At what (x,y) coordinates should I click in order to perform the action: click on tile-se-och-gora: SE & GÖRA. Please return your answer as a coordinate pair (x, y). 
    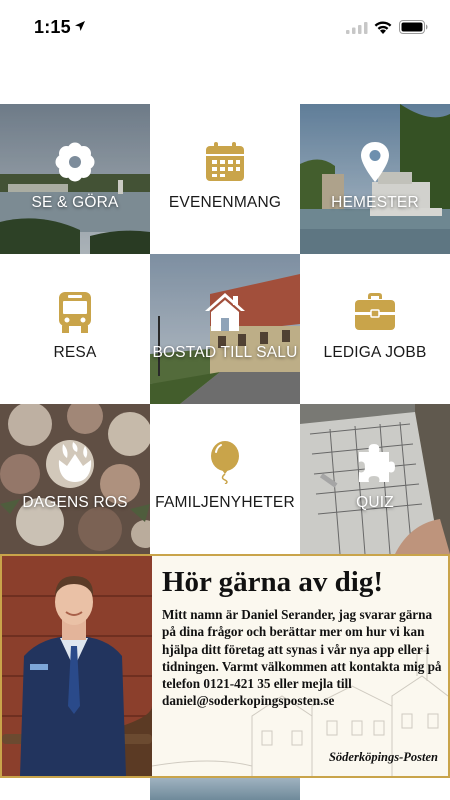
    Looking at the image, I should click on (75, 179).